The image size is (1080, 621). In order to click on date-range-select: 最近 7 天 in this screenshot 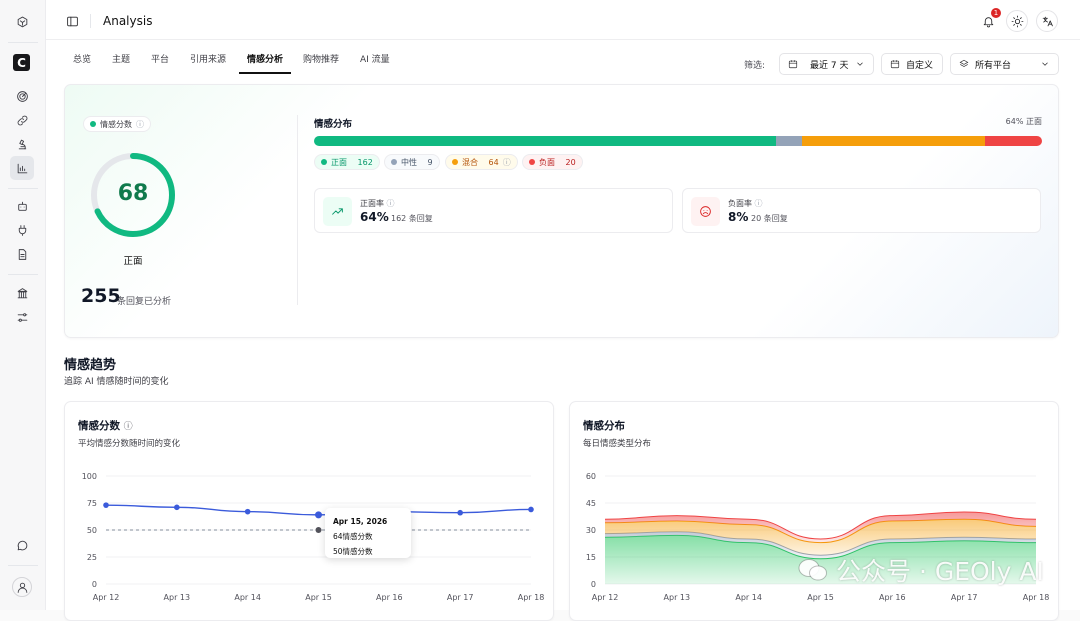, I will do `click(826, 64)`.